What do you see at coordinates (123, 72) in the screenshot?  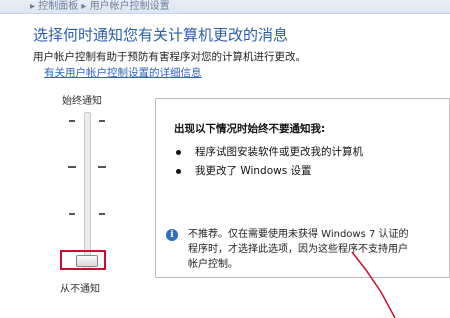 I see `uac-help-link: 有关用户帐户控制设置的详细信息` at bounding box center [123, 72].